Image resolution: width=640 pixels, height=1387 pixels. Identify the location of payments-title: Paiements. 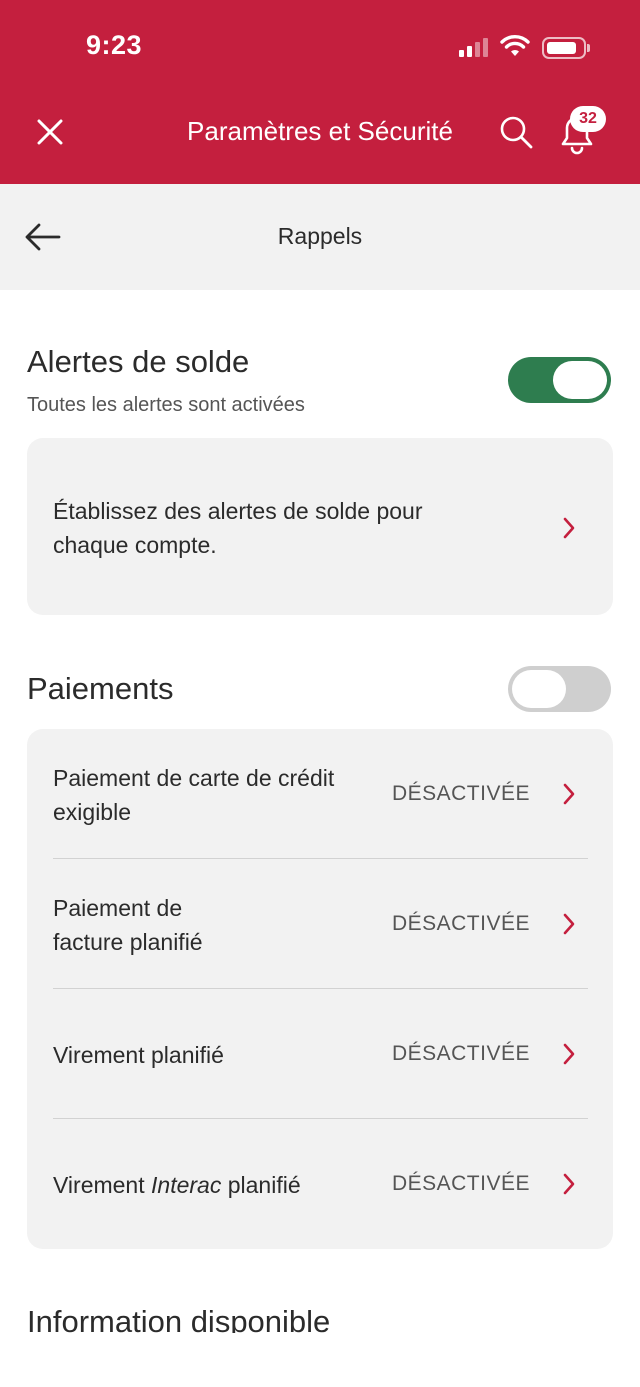
(100, 688).